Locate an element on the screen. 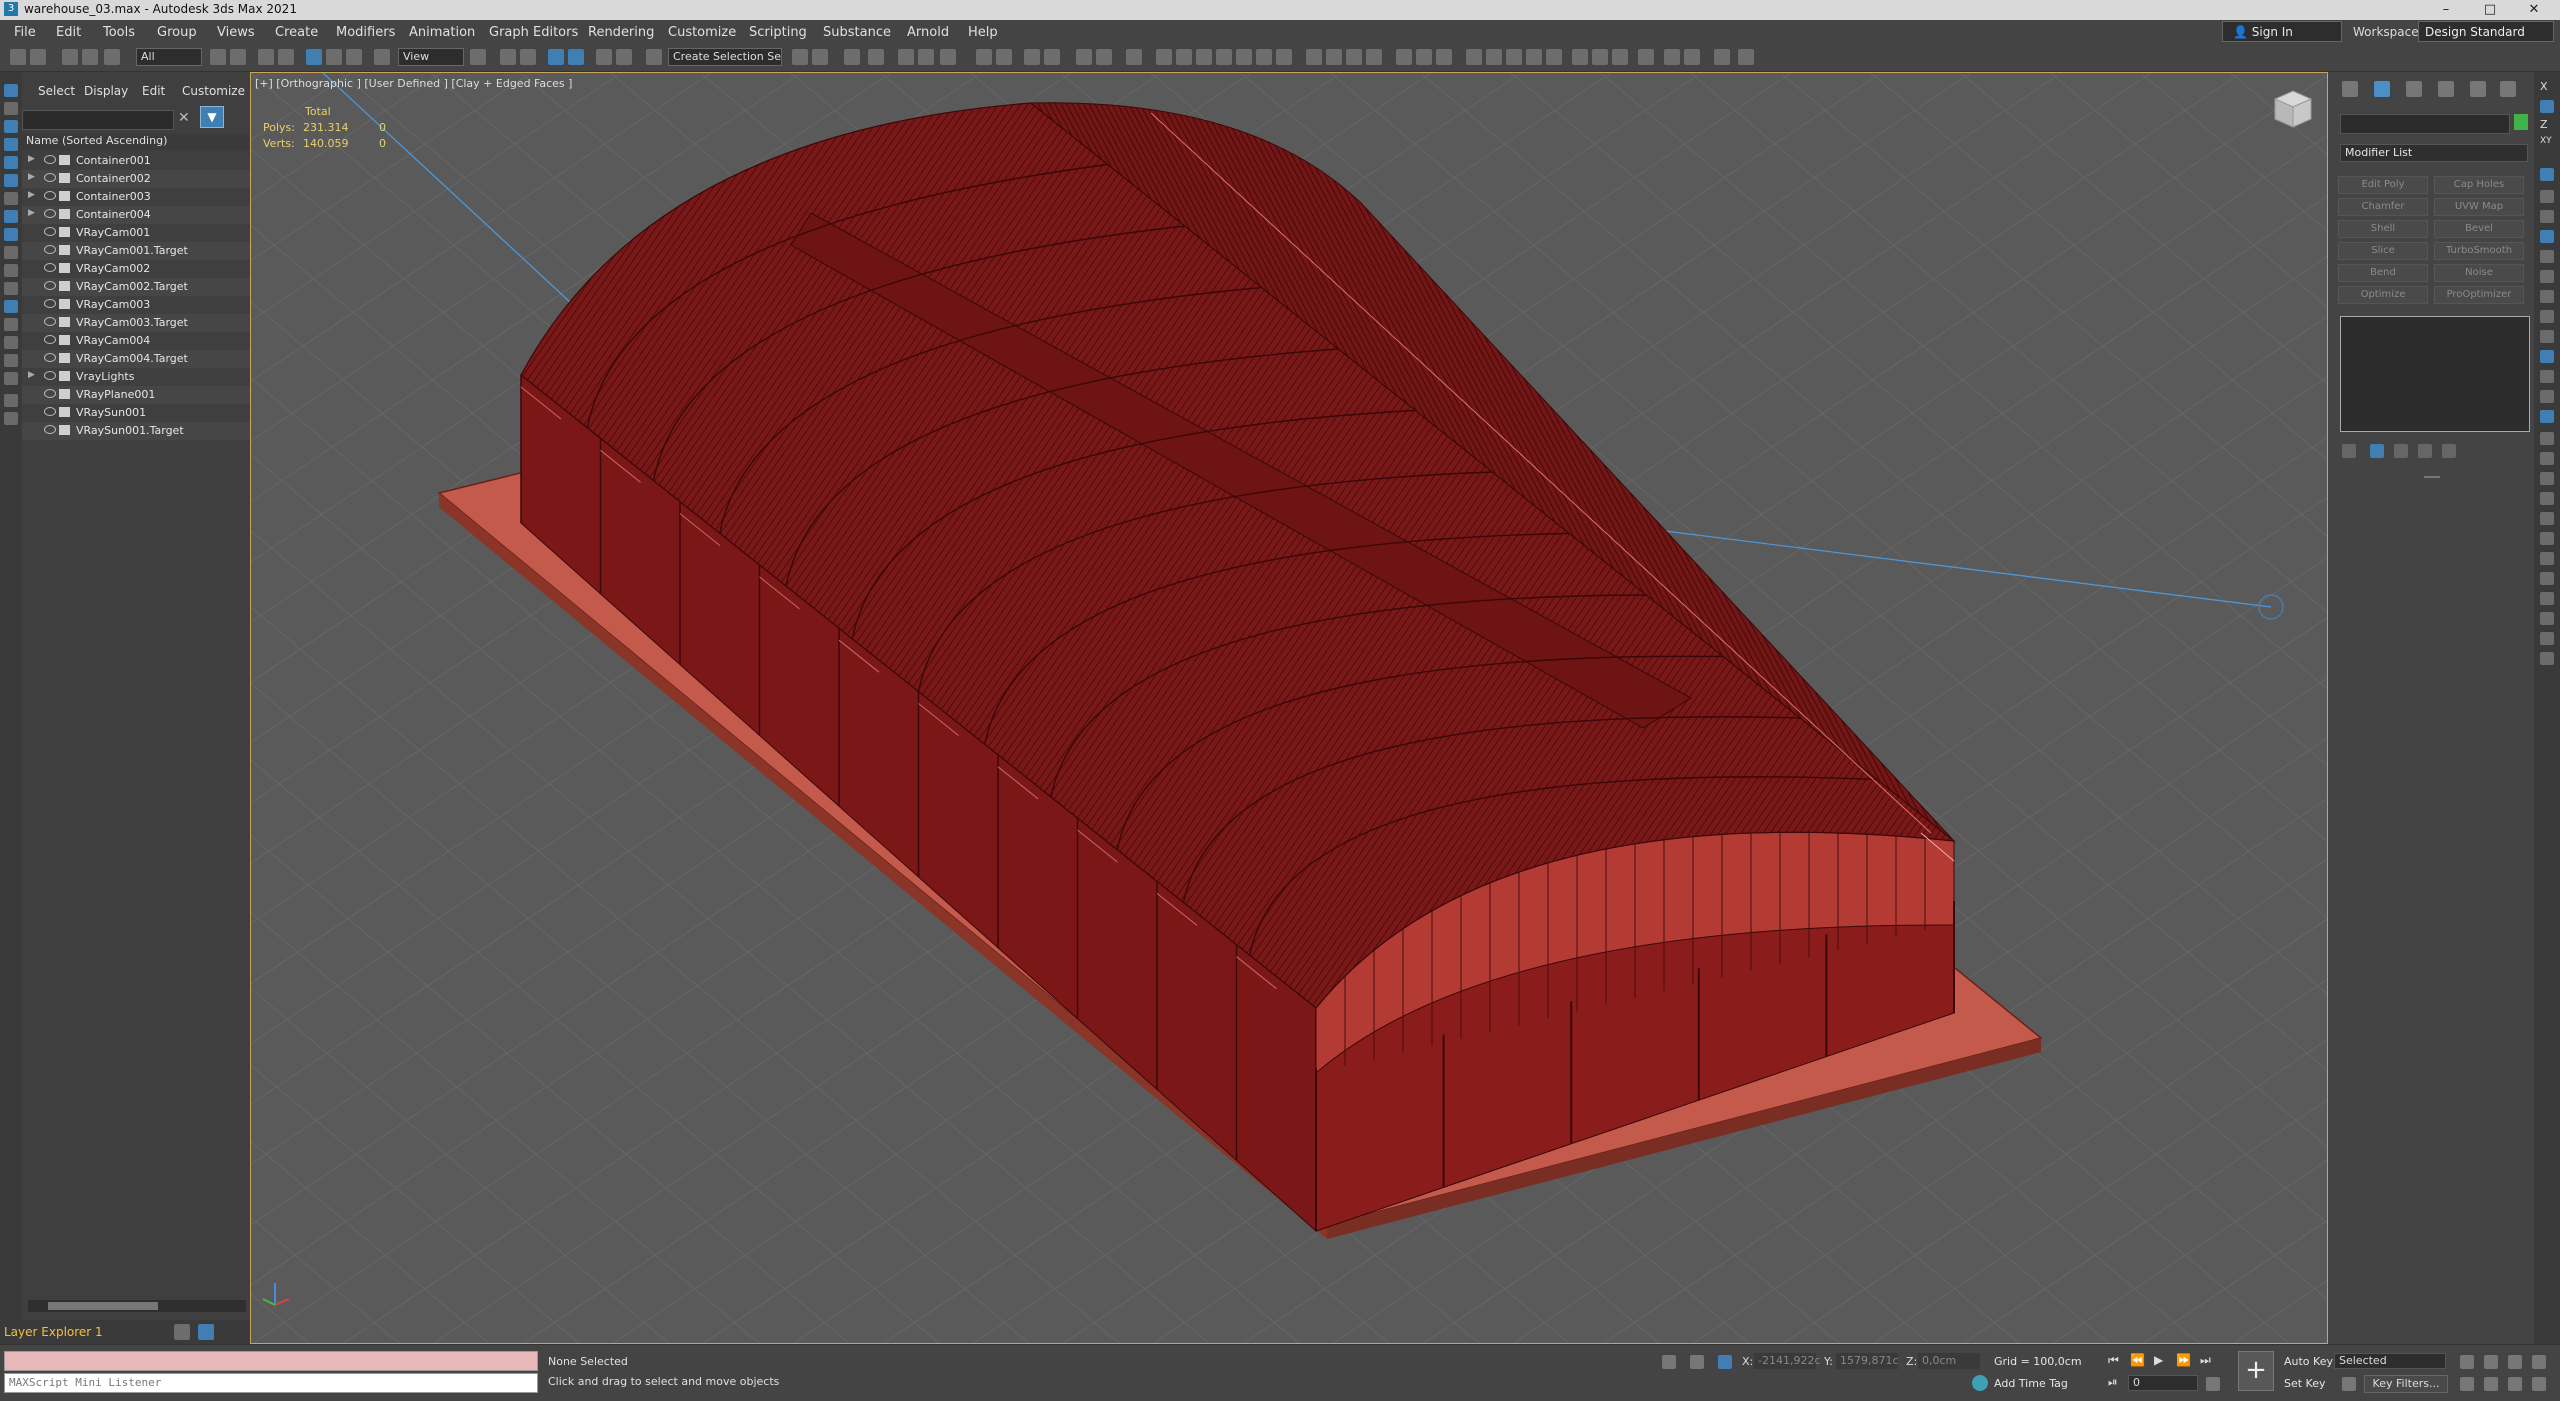 This screenshot has width=2560, height=1401. find-icon is located at coordinates (11, 400).